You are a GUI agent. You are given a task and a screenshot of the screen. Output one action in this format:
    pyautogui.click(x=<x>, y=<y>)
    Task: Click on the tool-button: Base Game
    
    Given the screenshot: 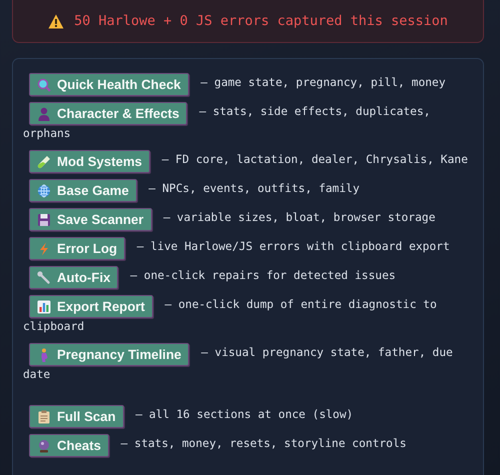 What is the action you would take?
    pyautogui.click(x=83, y=190)
    